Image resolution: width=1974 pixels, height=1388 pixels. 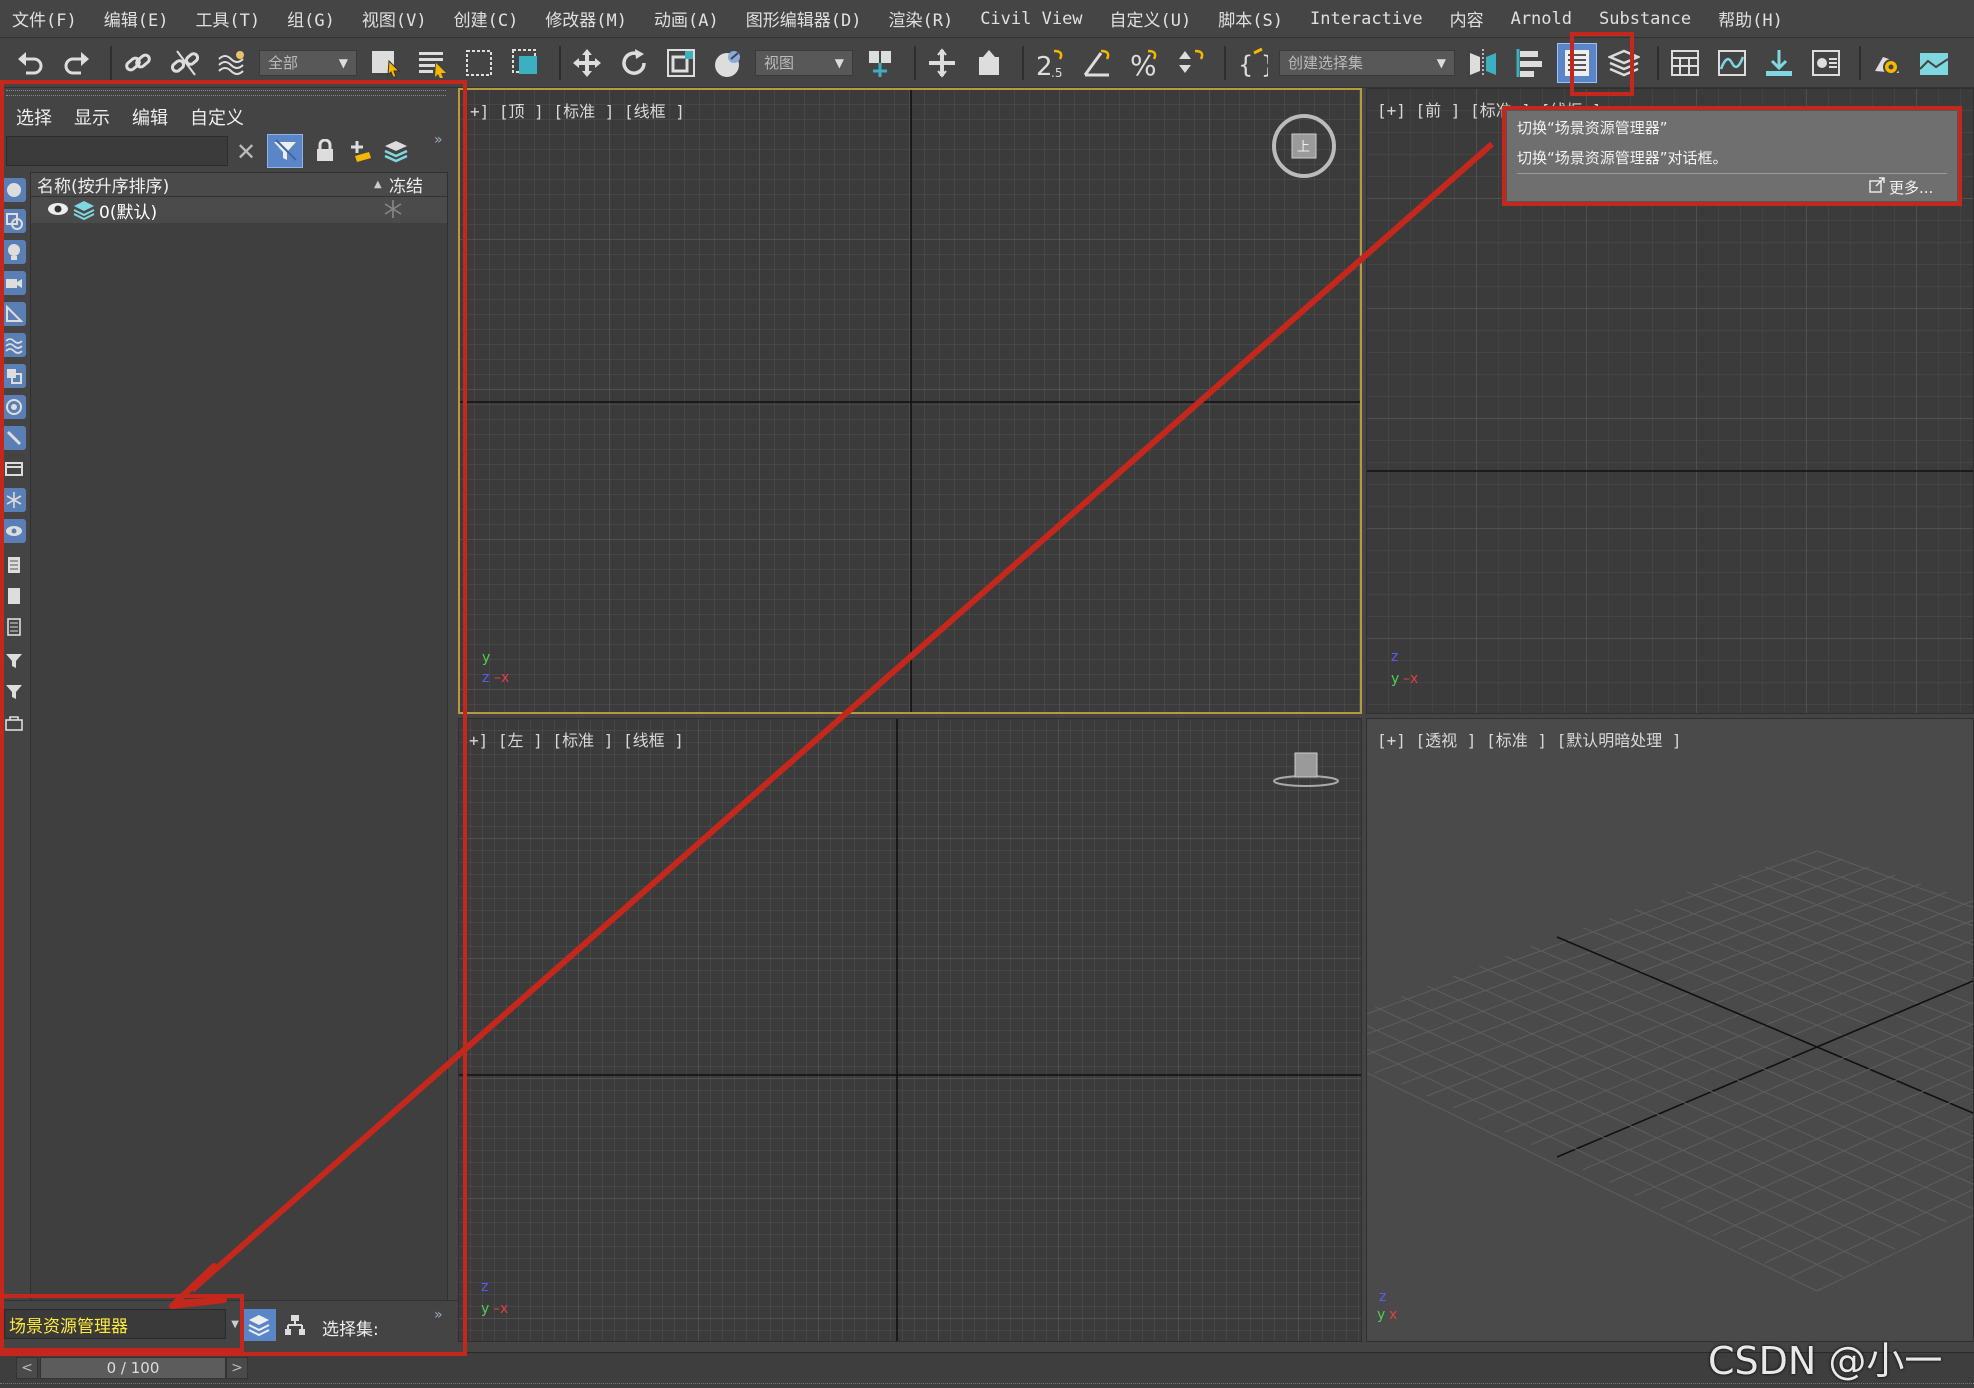 I want to click on new-layer-icon, so click(x=360, y=151).